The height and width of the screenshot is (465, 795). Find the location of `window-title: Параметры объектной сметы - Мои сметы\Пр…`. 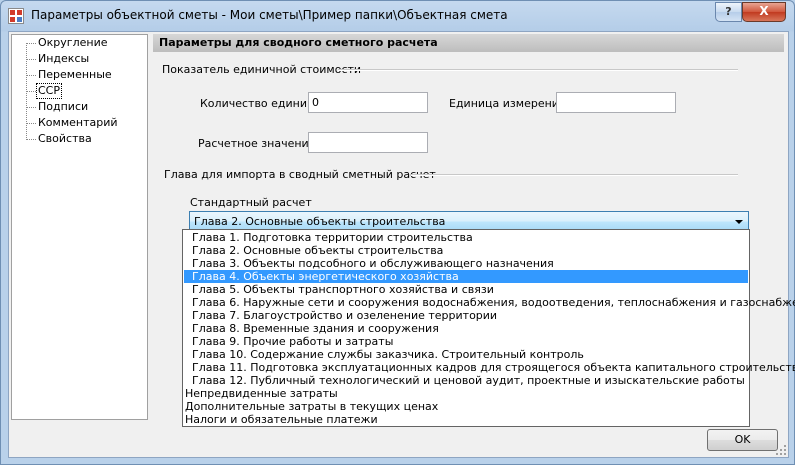

window-title: Параметры объектной сметы - Мои сметы\Пр… is located at coordinates (269, 15).